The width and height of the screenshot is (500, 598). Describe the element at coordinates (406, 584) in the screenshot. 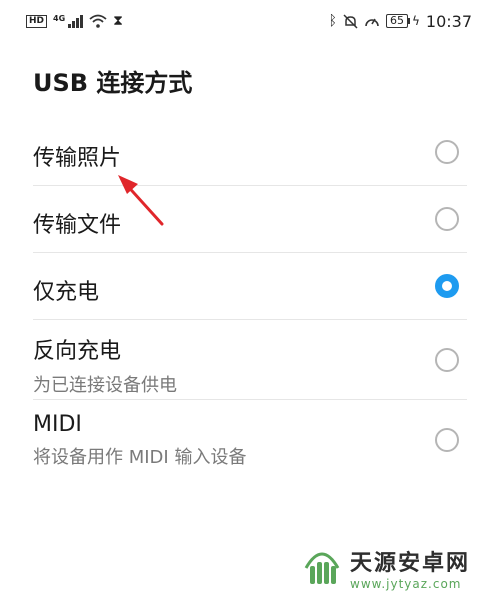

I see `watermark-url: www.jytyaz.com` at that location.